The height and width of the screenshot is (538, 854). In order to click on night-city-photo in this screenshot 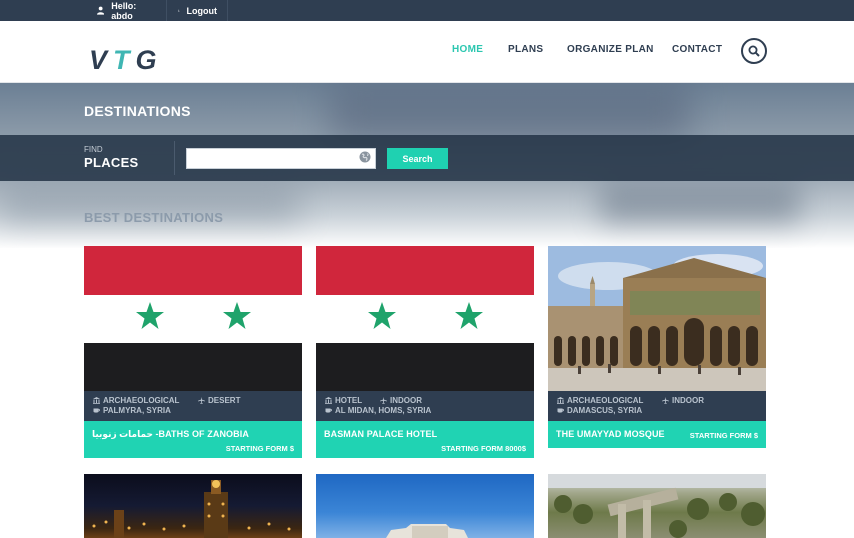, I will do `click(193, 506)`.